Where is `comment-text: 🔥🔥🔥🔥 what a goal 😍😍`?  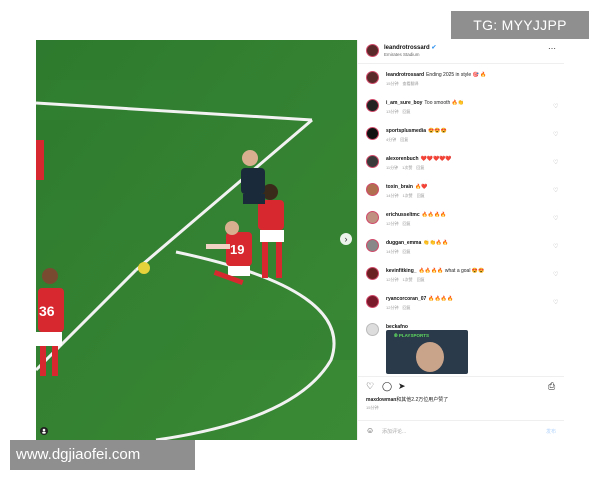 comment-text: 🔥🔥🔥🔥 what a goal 😍😍 is located at coordinates (451, 271).